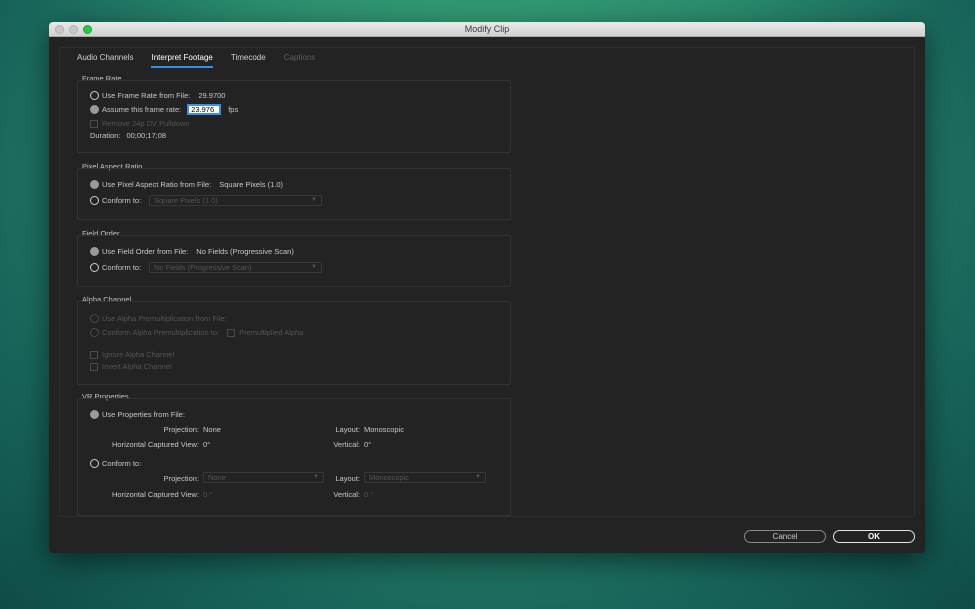  What do you see at coordinates (299, 57) in the screenshot?
I see `tab-captions: Captions` at bounding box center [299, 57].